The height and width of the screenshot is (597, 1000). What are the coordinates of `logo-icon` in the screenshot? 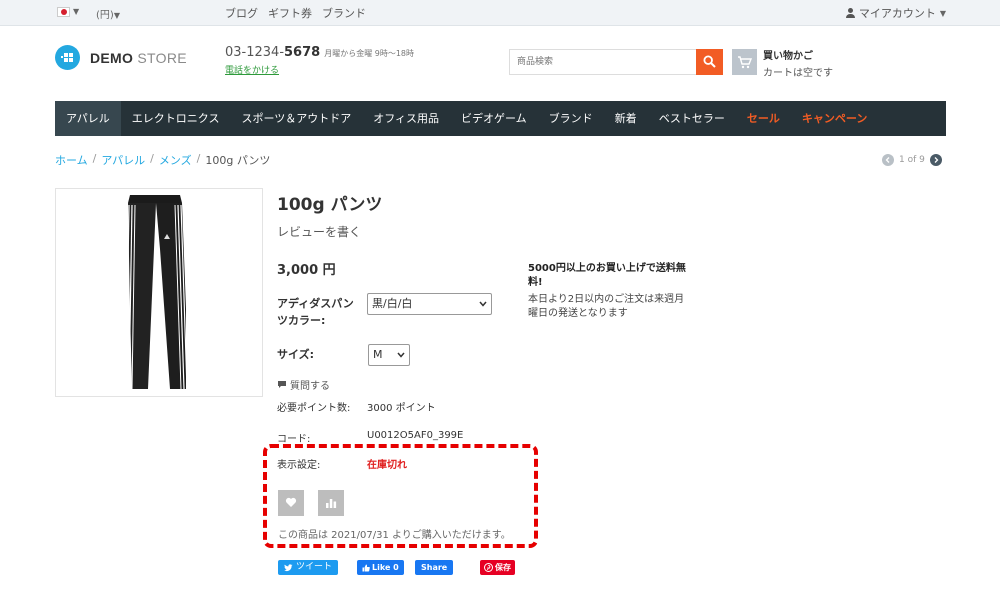 It's located at (67, 57).